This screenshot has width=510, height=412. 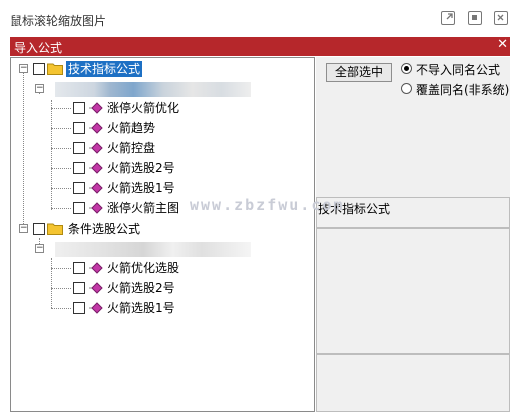 I want to click on external-link-icon, so click(x=448, y=18).